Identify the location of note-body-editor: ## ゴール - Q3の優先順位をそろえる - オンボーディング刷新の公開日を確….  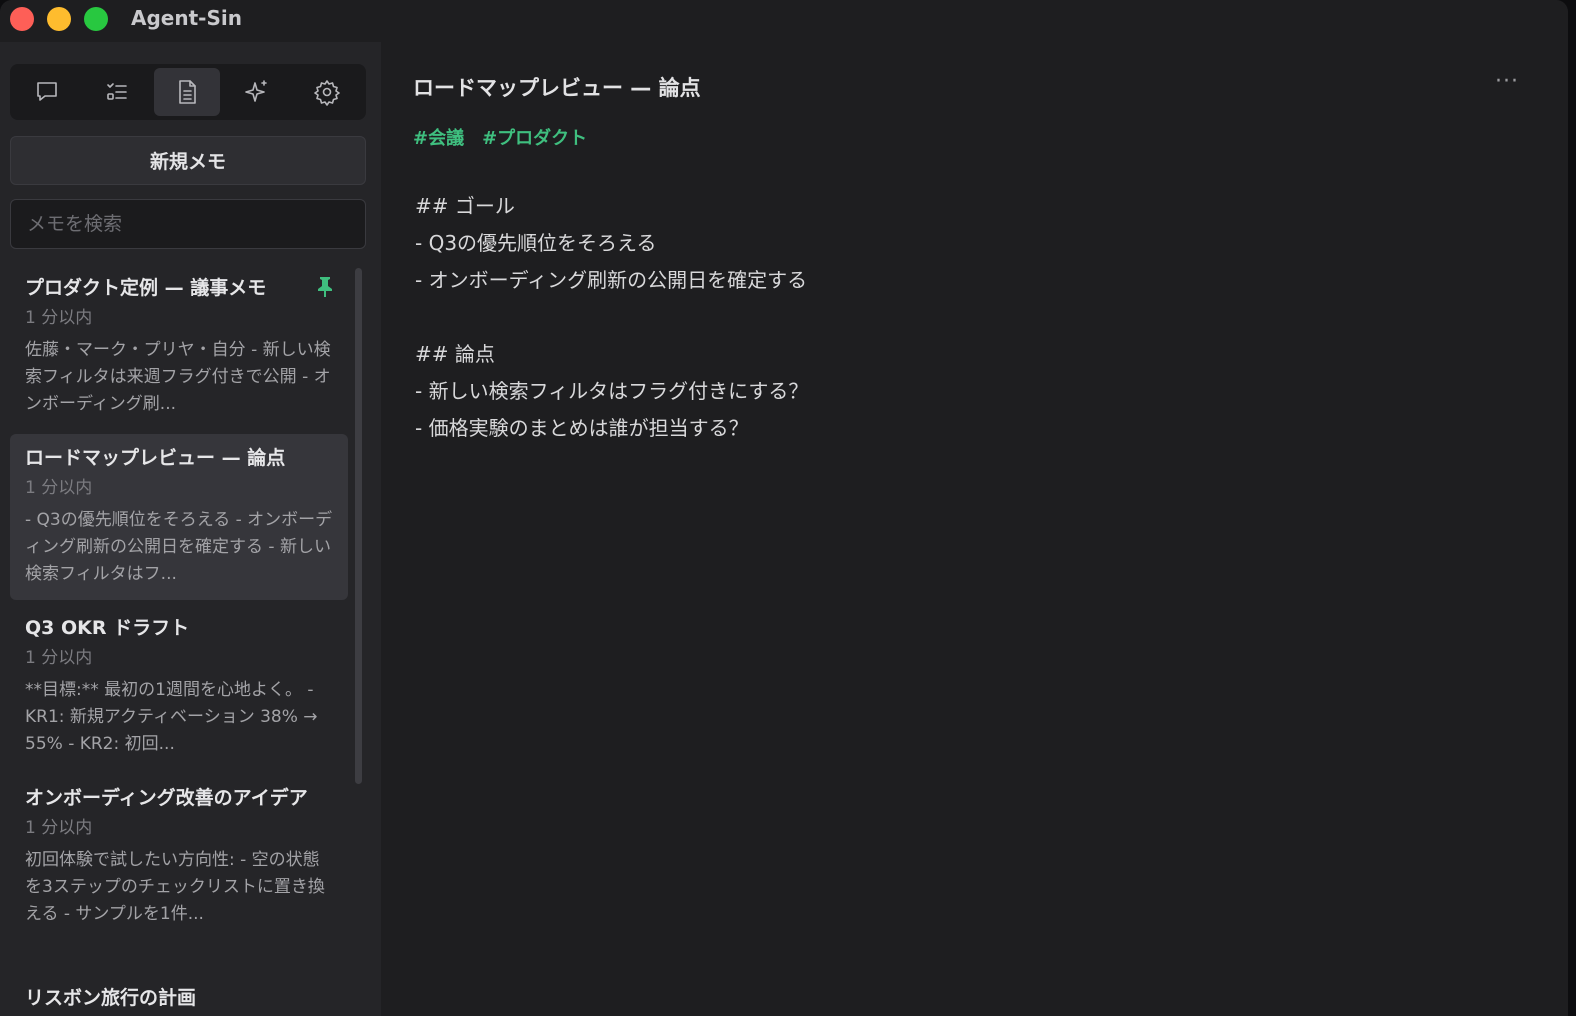
(611, 317).